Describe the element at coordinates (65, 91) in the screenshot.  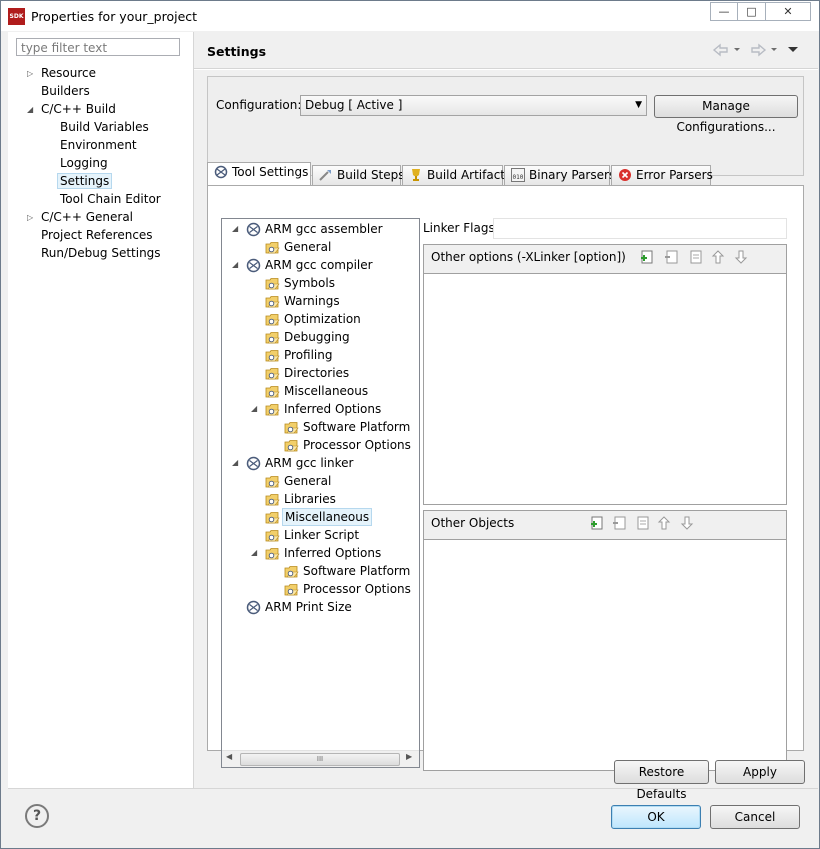
I see `nav-item-builders: Builders` at that location.